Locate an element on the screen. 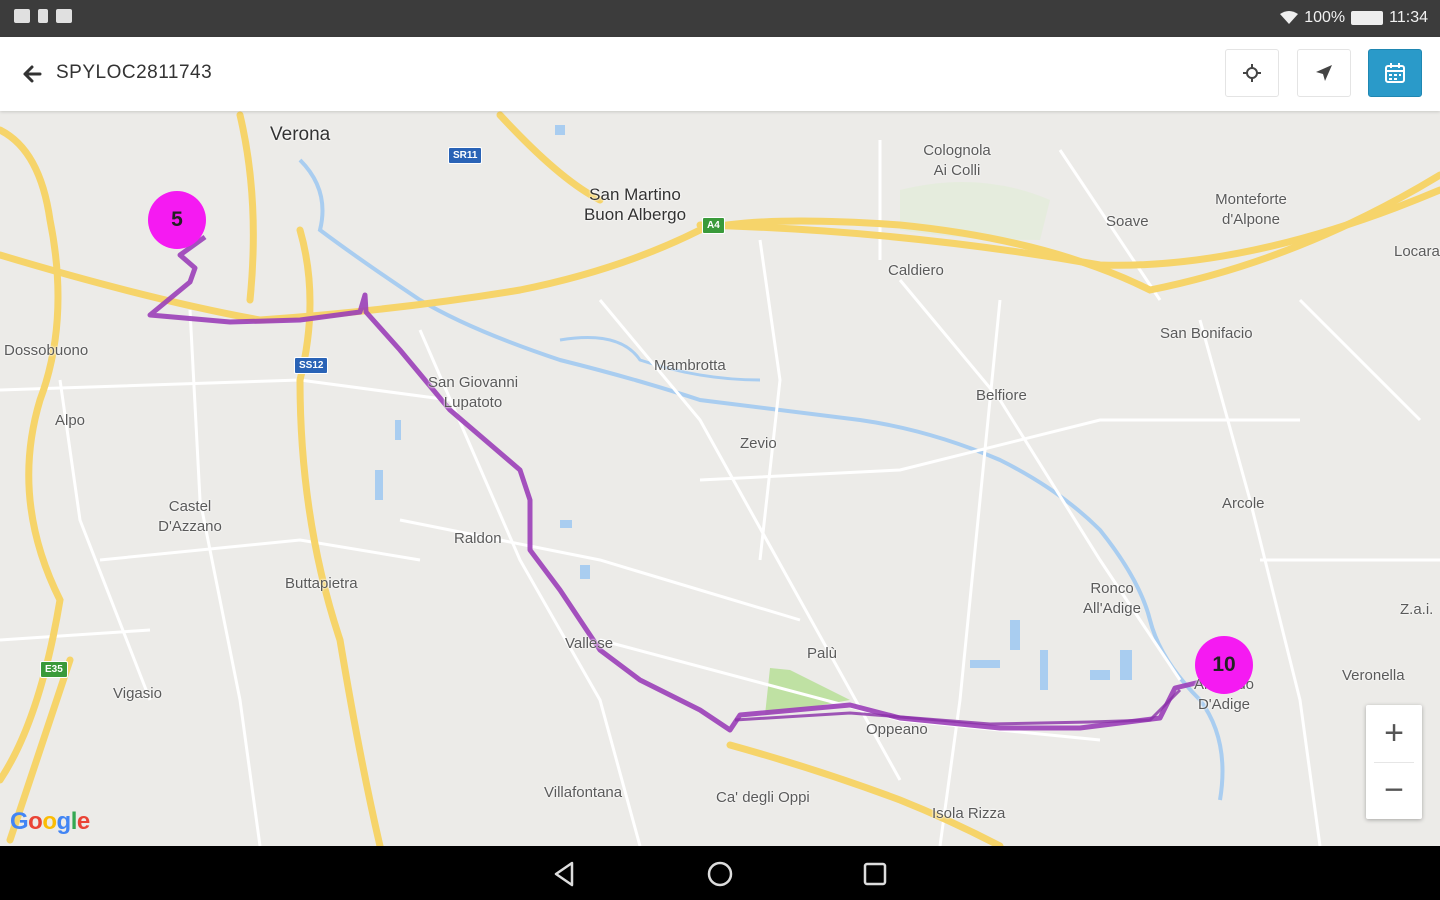  locate-button is located at coordinates (1252, 73).